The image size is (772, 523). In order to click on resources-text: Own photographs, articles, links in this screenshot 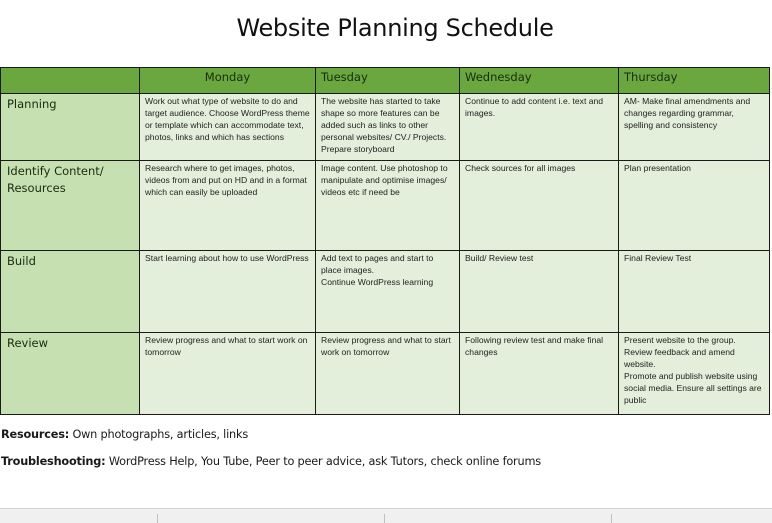, I will do `click(159, 434)`.